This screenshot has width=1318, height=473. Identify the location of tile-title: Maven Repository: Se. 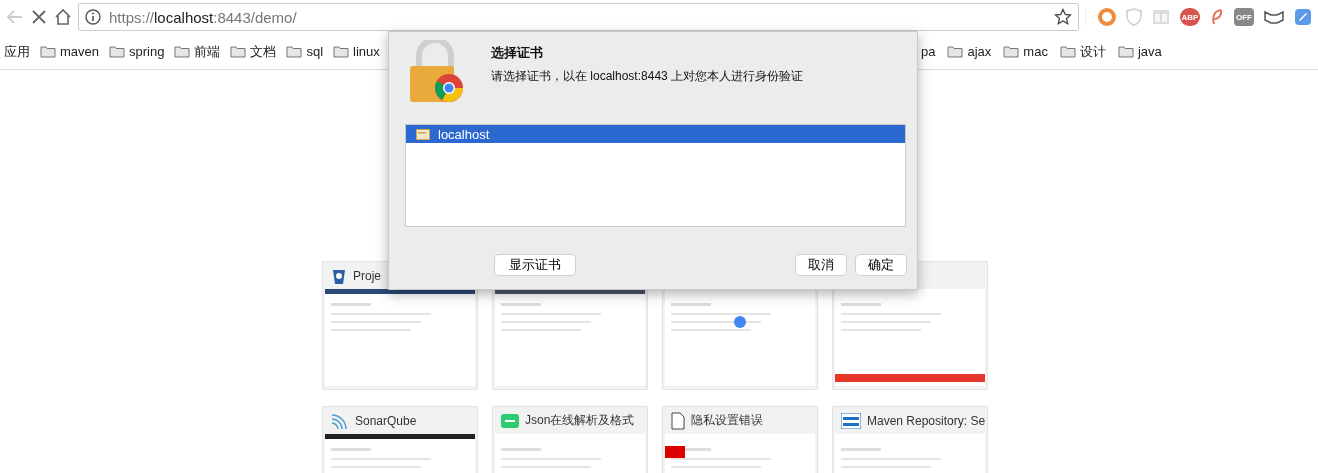
(926, 420).